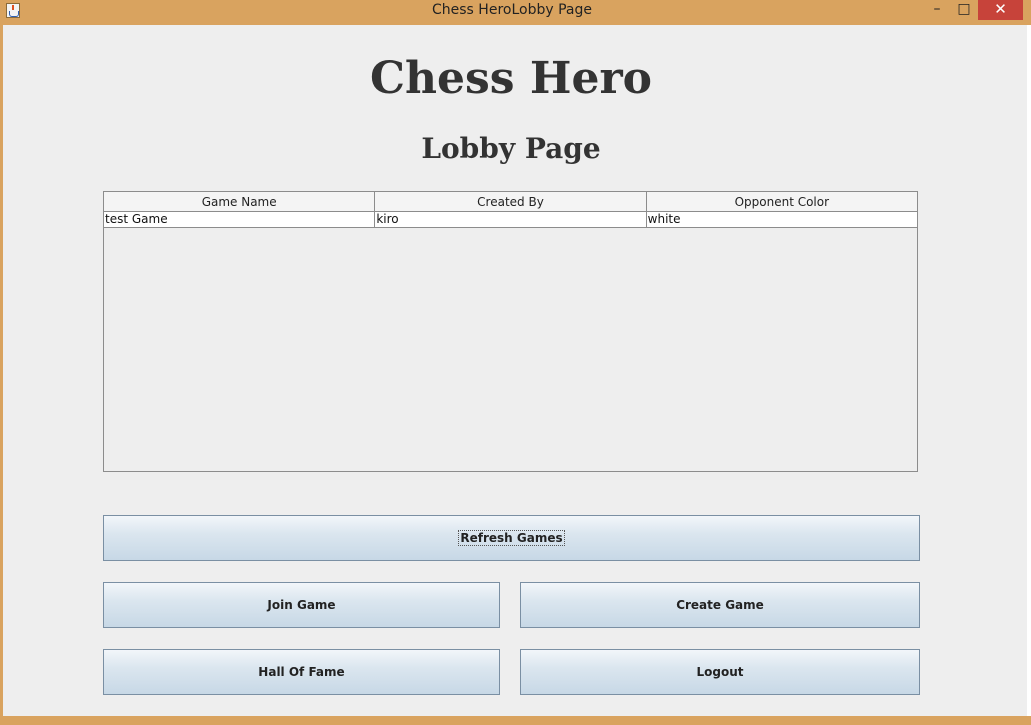 The height and width of the screenshot is (725, 1031). What do you see at coordinates (240, 201) in the screenshot?
I see `column-header-game-name: Game Name` at bounding box center [240, 201].